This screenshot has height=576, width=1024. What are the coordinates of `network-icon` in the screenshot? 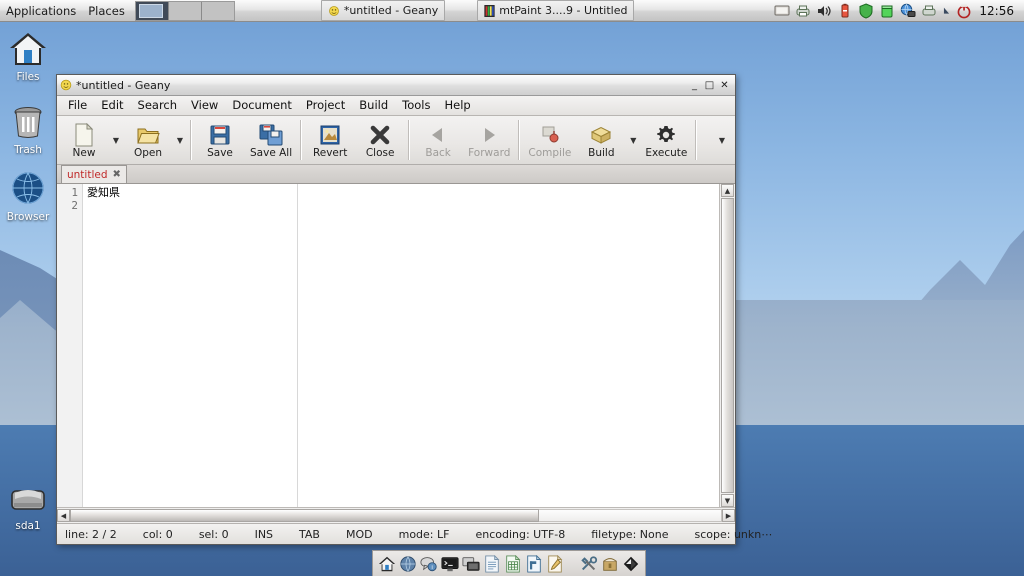 It's located at (908, 11).